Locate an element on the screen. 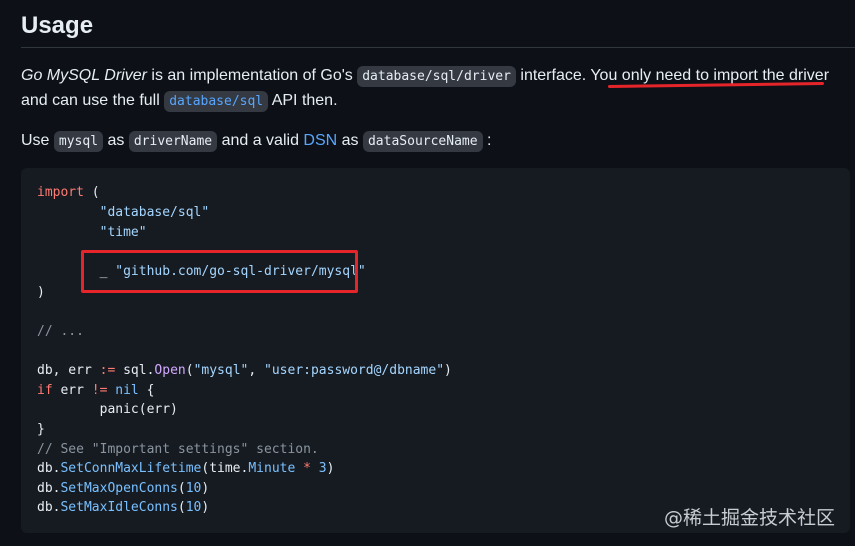 The height and width of the screenshot is (546, 855). code-line-12: panic(err) is located at coordinates (107, 410).